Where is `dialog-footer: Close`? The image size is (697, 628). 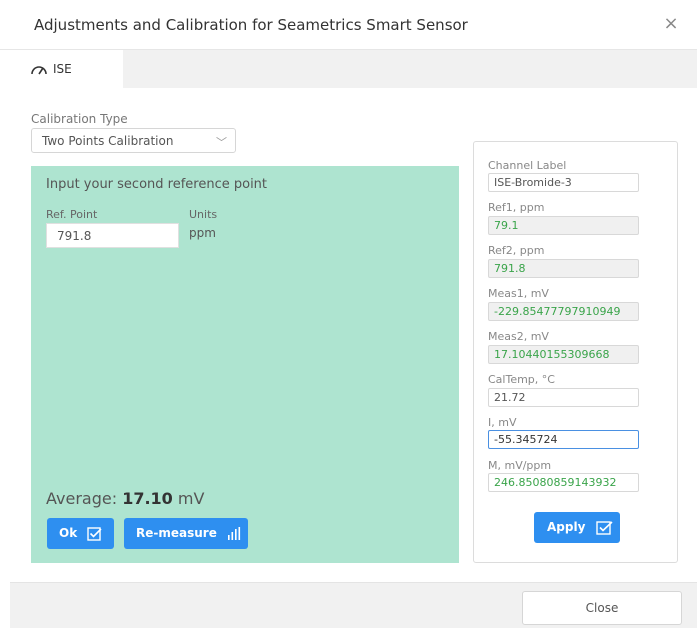 dialog-footer: Close is located at coordinates (353, 605).